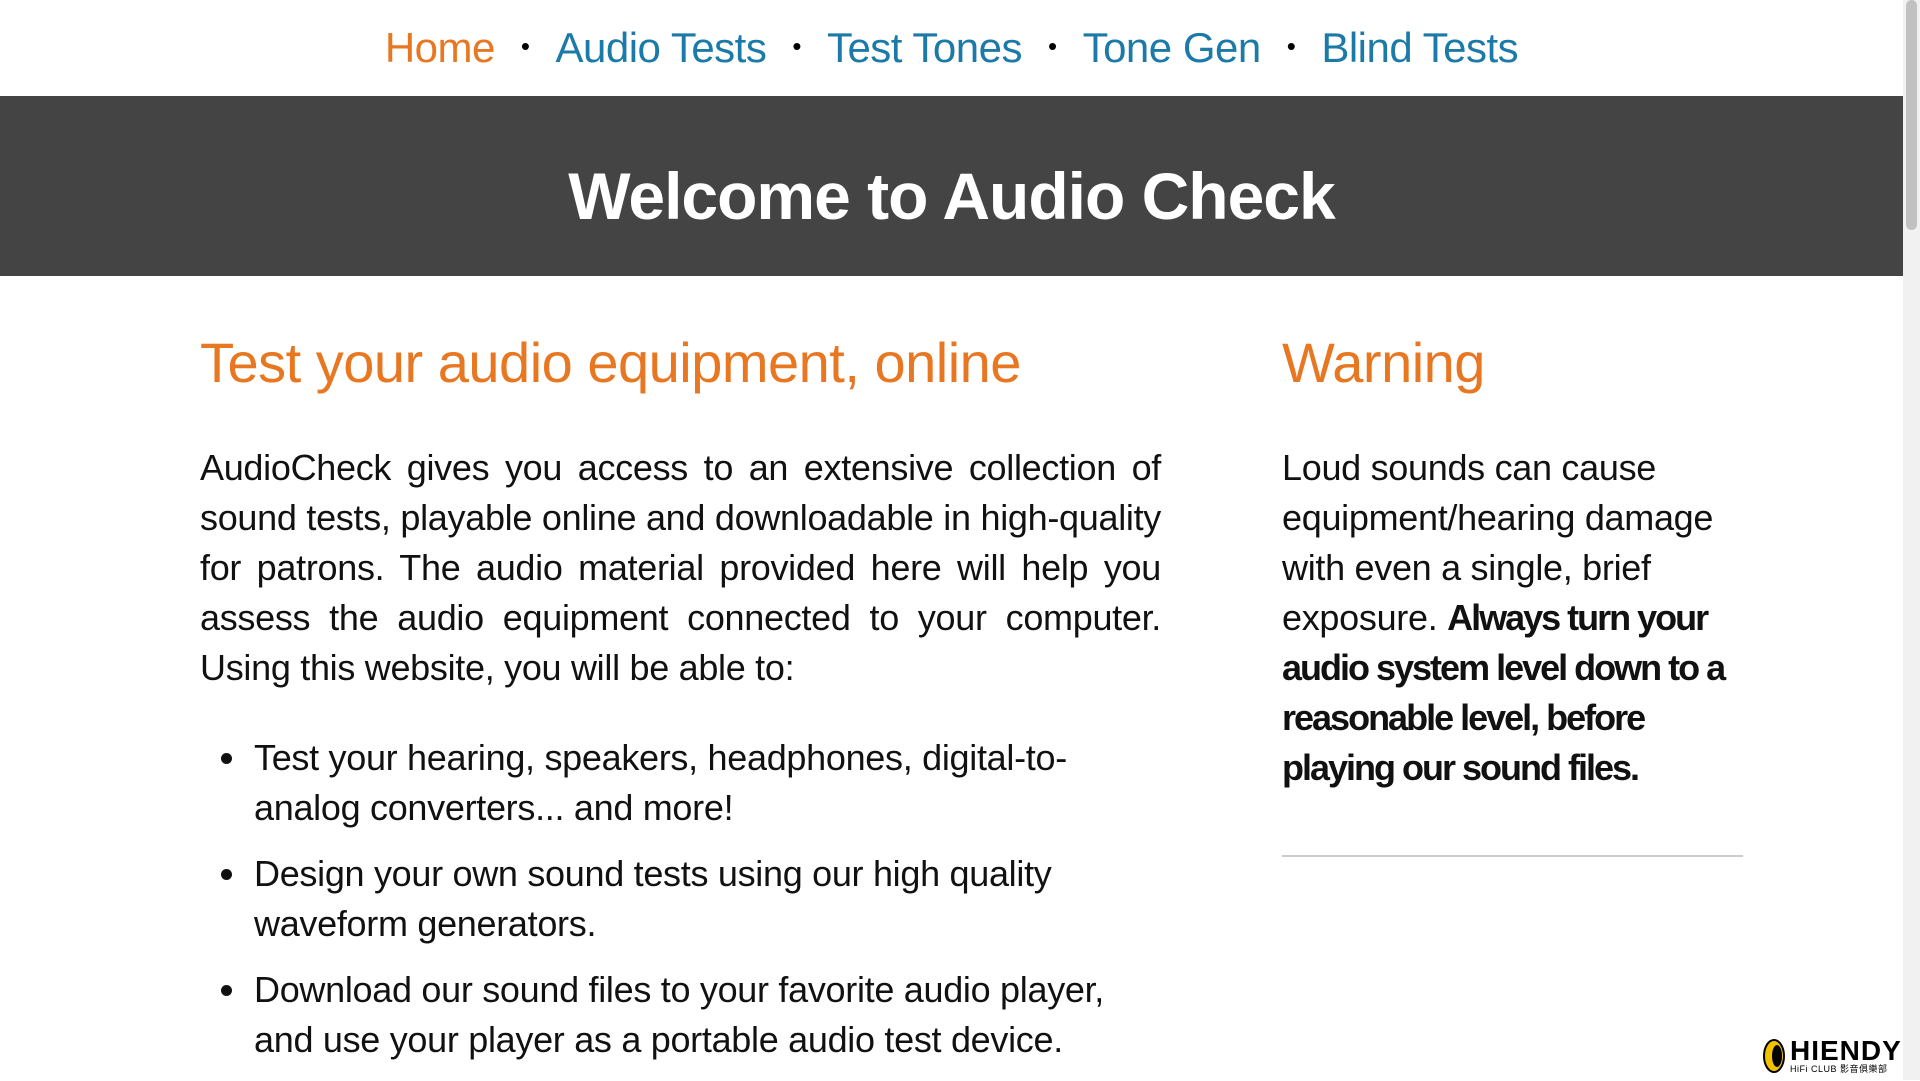  Describe the element at coordinates (951, 196) in the screenshot. I see `page-title: Welcome to Audio Check` at that location.